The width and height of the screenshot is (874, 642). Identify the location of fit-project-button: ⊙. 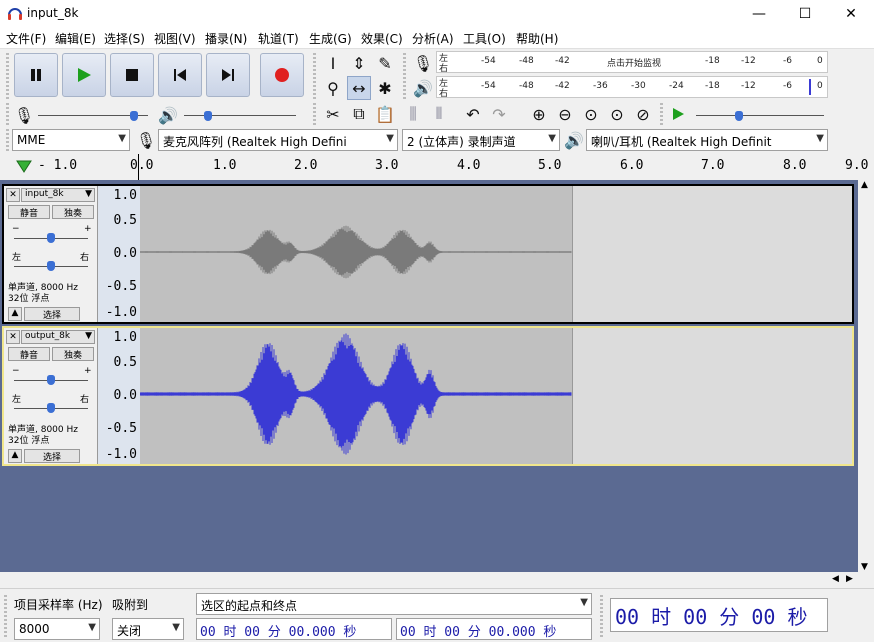
(617, 114).